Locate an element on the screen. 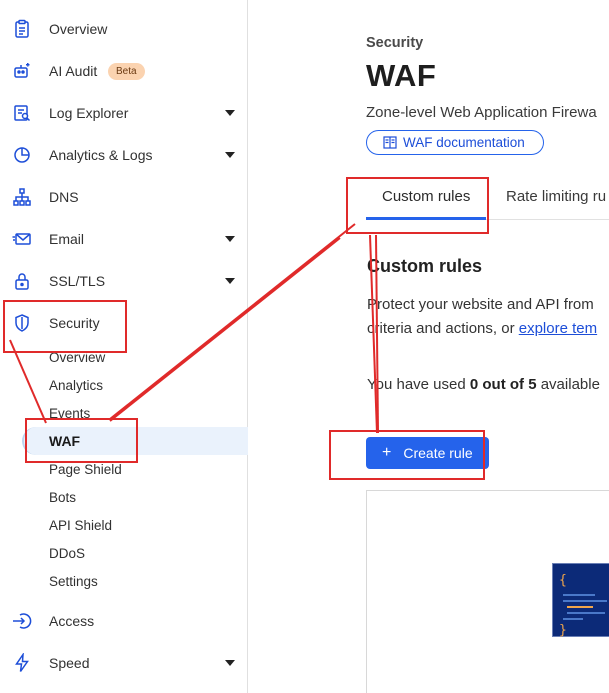 This screenshot has width=609, height=693. create-rule-label: Create rule is located at coordinates (438, 453).